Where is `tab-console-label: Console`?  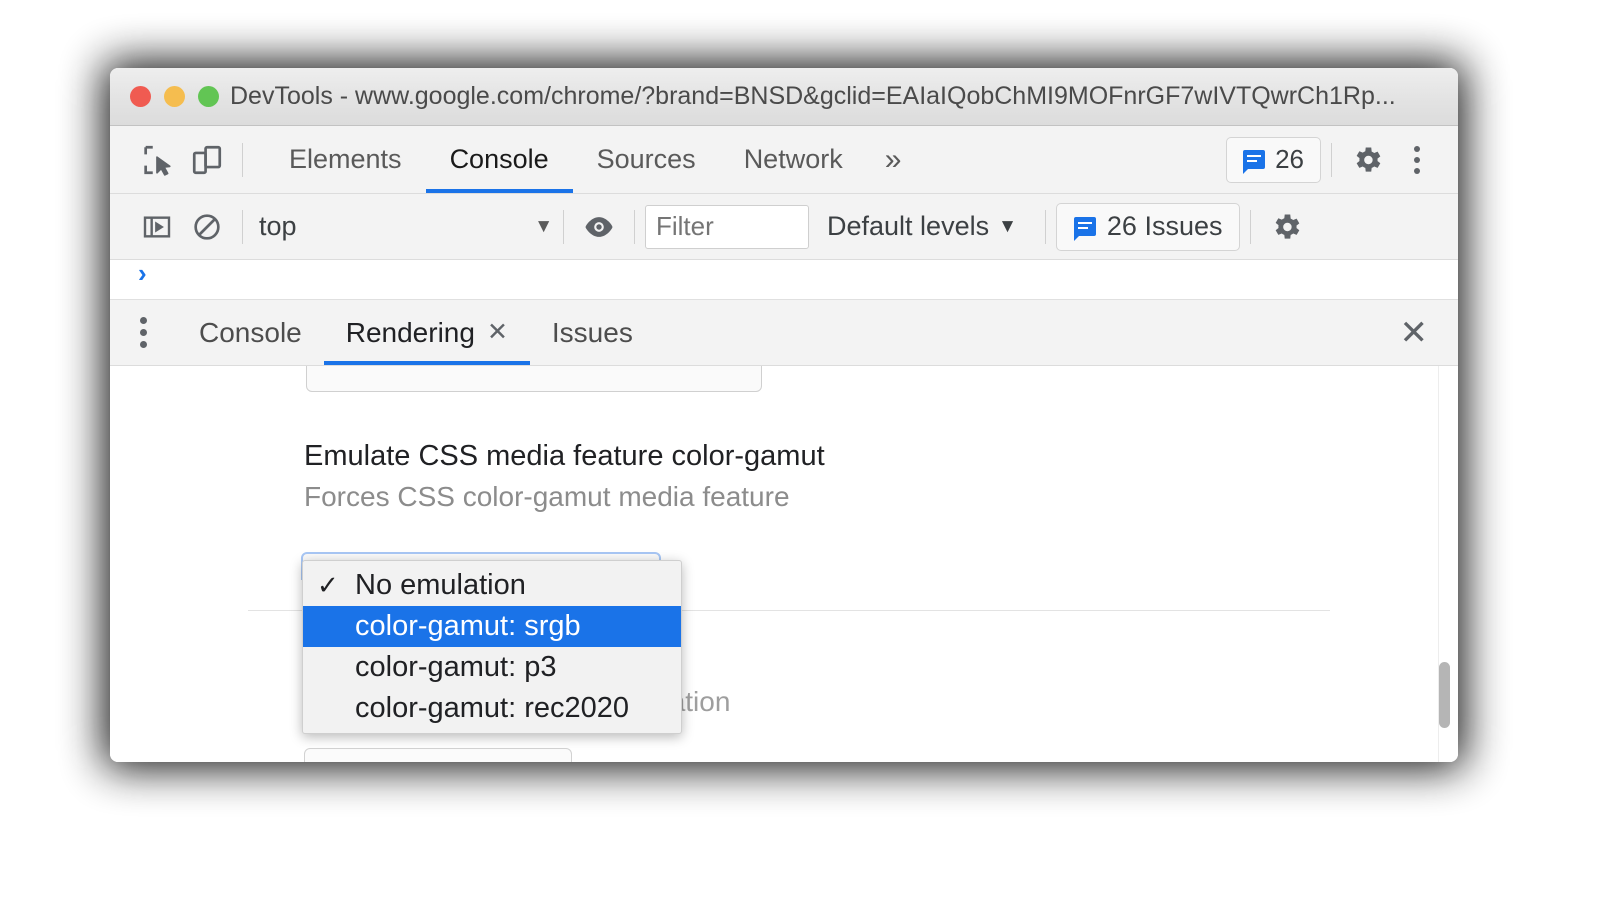 tab-console-label: Console is located at coordinates (499, 159).